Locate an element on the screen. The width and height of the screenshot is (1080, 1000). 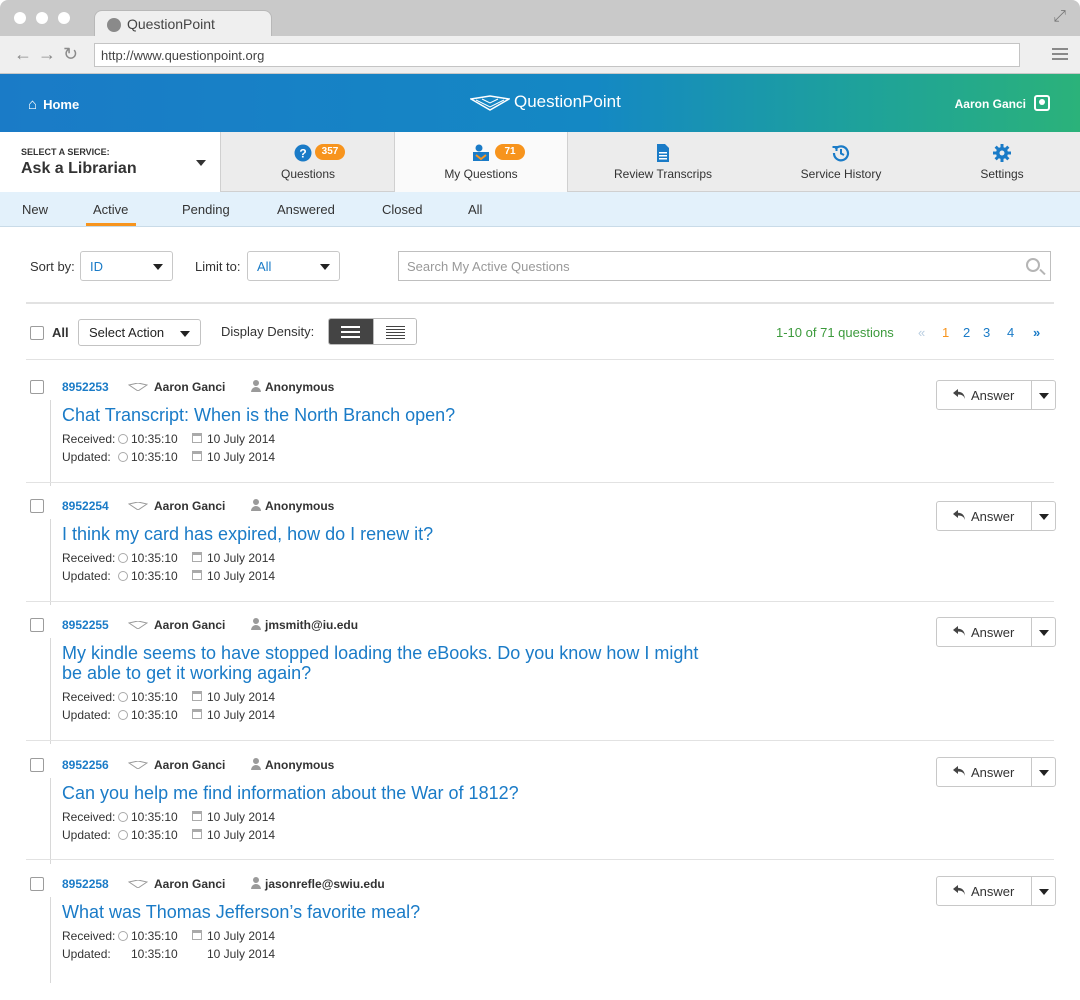
question-id: 8952258 is located at coordinates (85, 884).